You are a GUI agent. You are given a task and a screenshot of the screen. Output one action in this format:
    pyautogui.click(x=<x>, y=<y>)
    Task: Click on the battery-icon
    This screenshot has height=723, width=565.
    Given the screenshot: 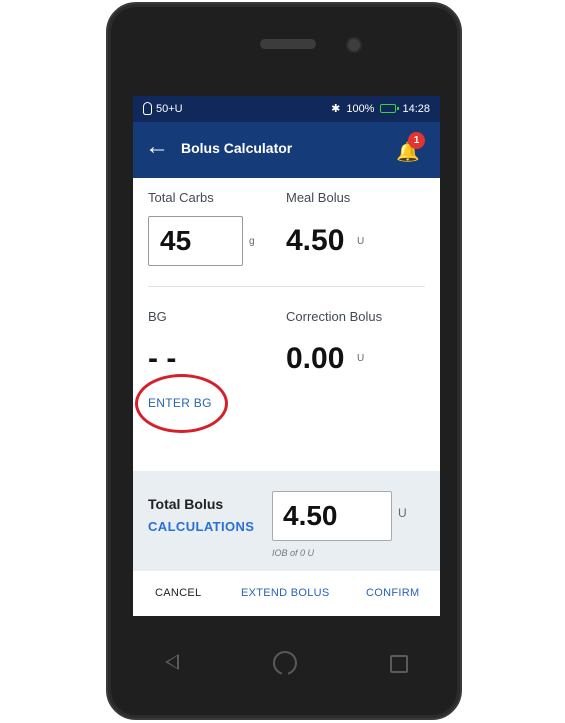 What is the action you would take?
    pyautogui.click(x=390, y=108)
    